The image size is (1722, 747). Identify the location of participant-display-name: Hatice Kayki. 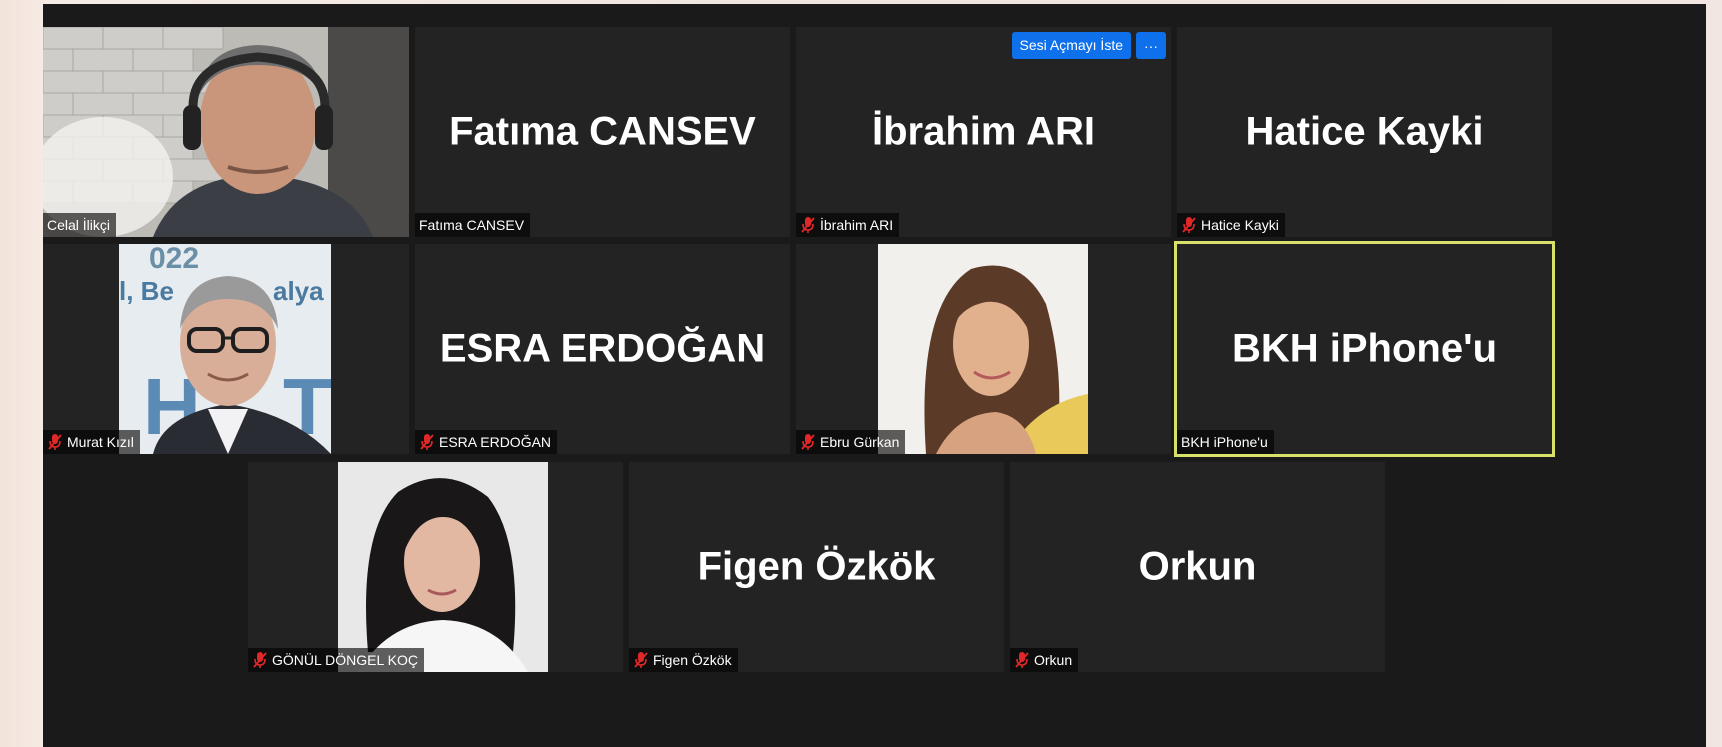
(1364, 131).